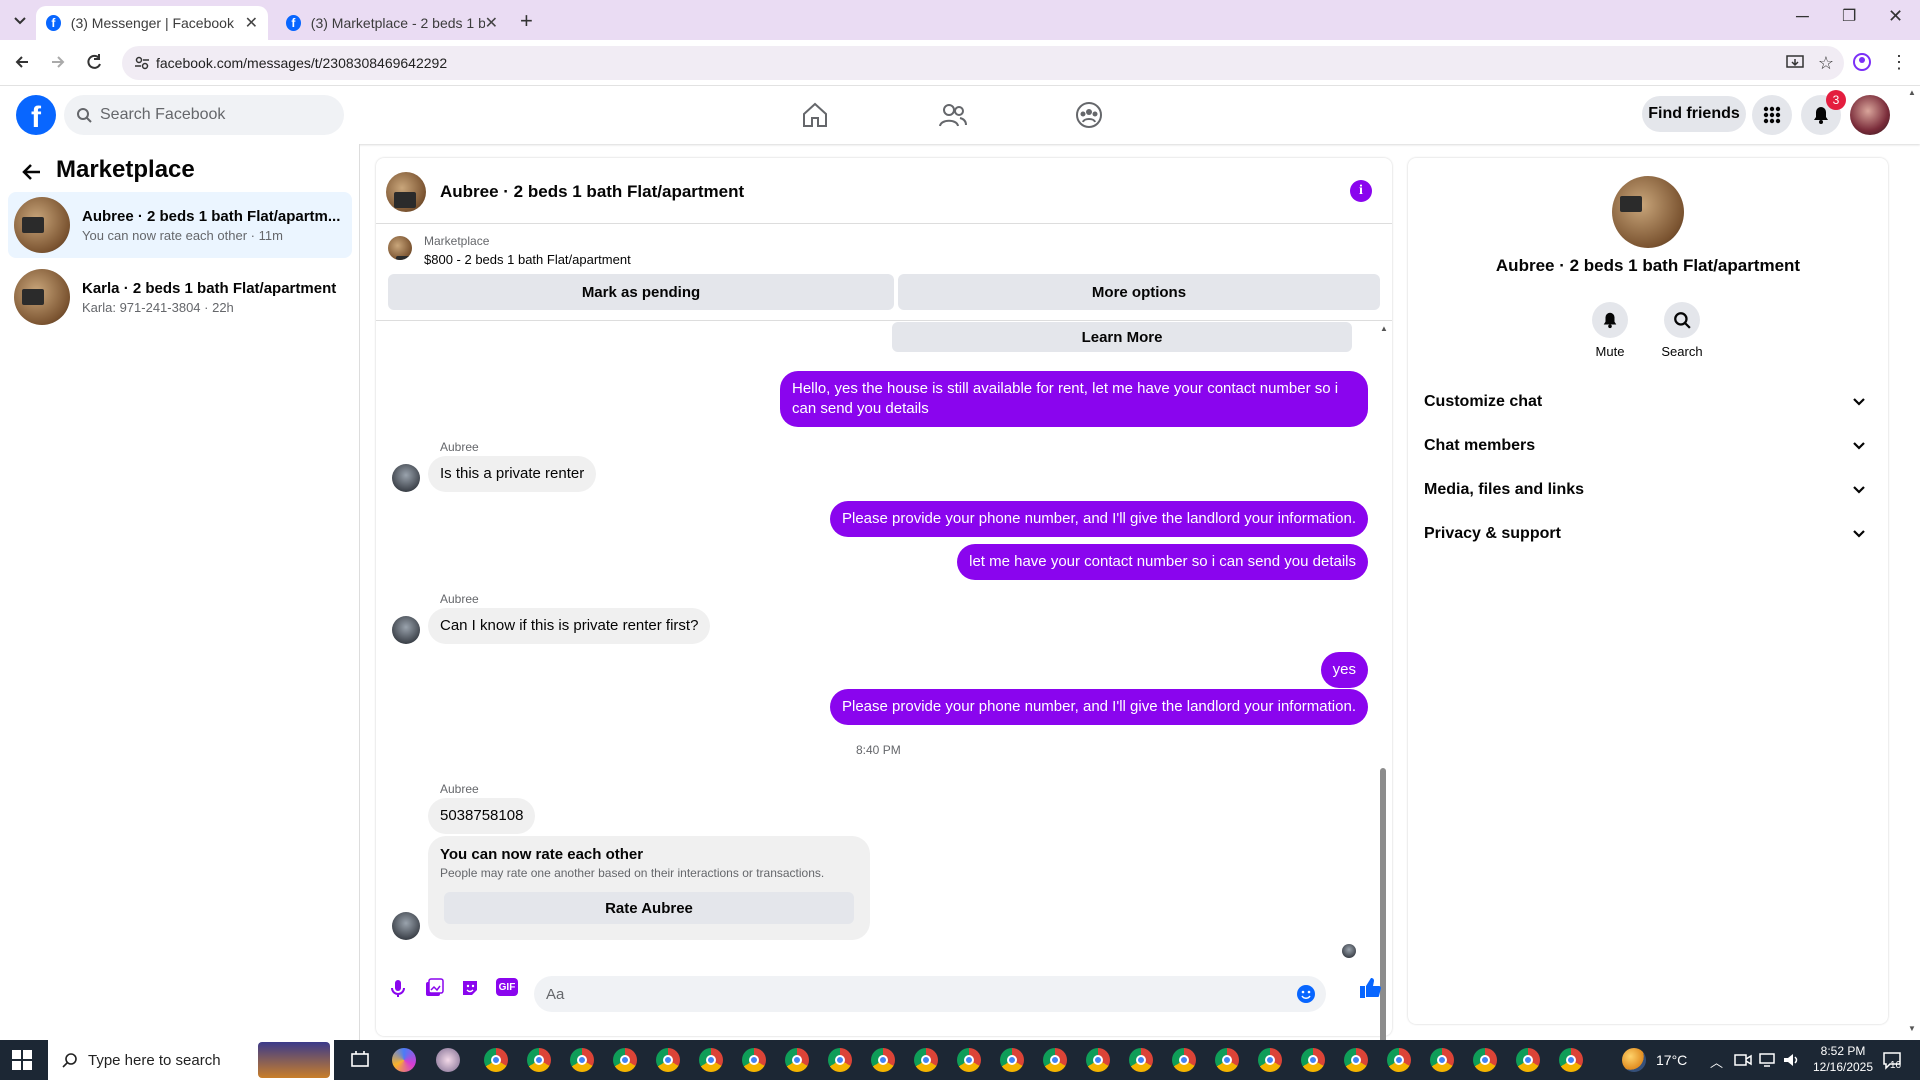 Image resolution: width=1920 pixels, height=1080 pixels. What do you see at coordinates (1634, 1060) in the screenshot?
I see `weather-icon` at bounding box center [1634, 1060].